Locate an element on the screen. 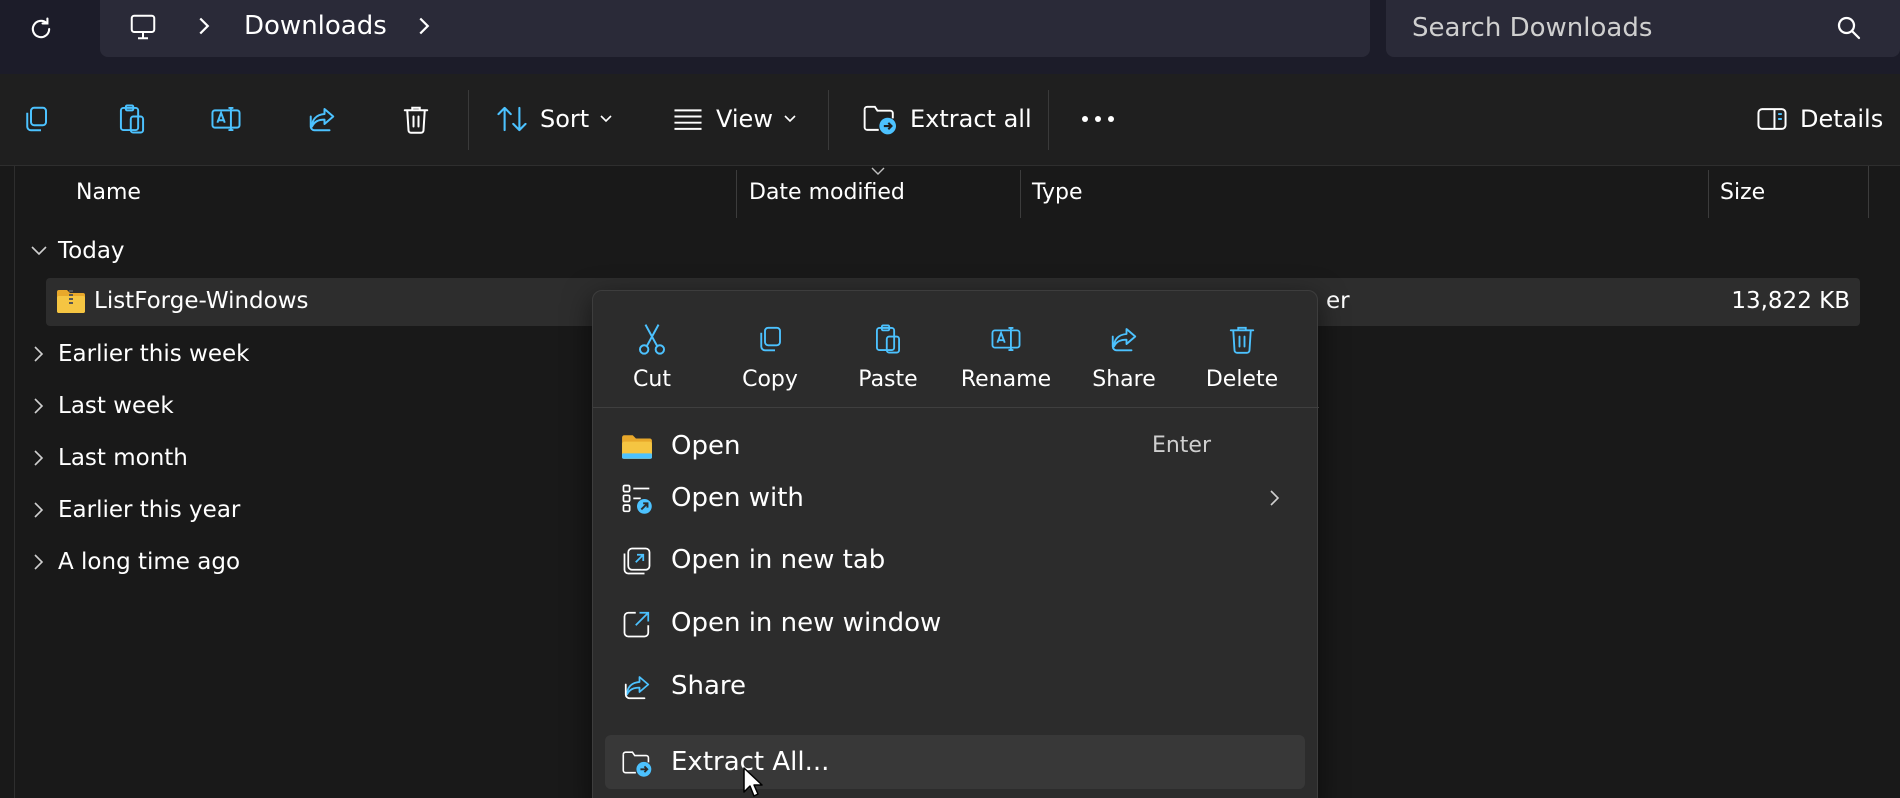  search-icon is located at coordinates (1849, 28).